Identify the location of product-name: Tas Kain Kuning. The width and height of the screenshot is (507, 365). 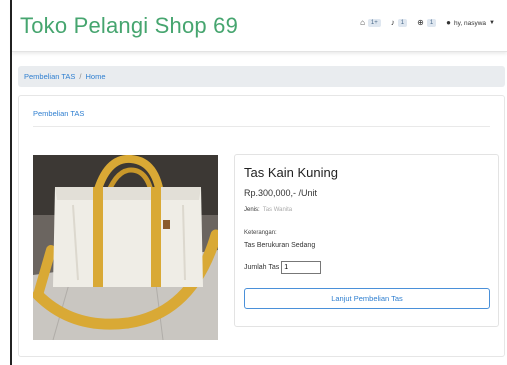
(291, 172).